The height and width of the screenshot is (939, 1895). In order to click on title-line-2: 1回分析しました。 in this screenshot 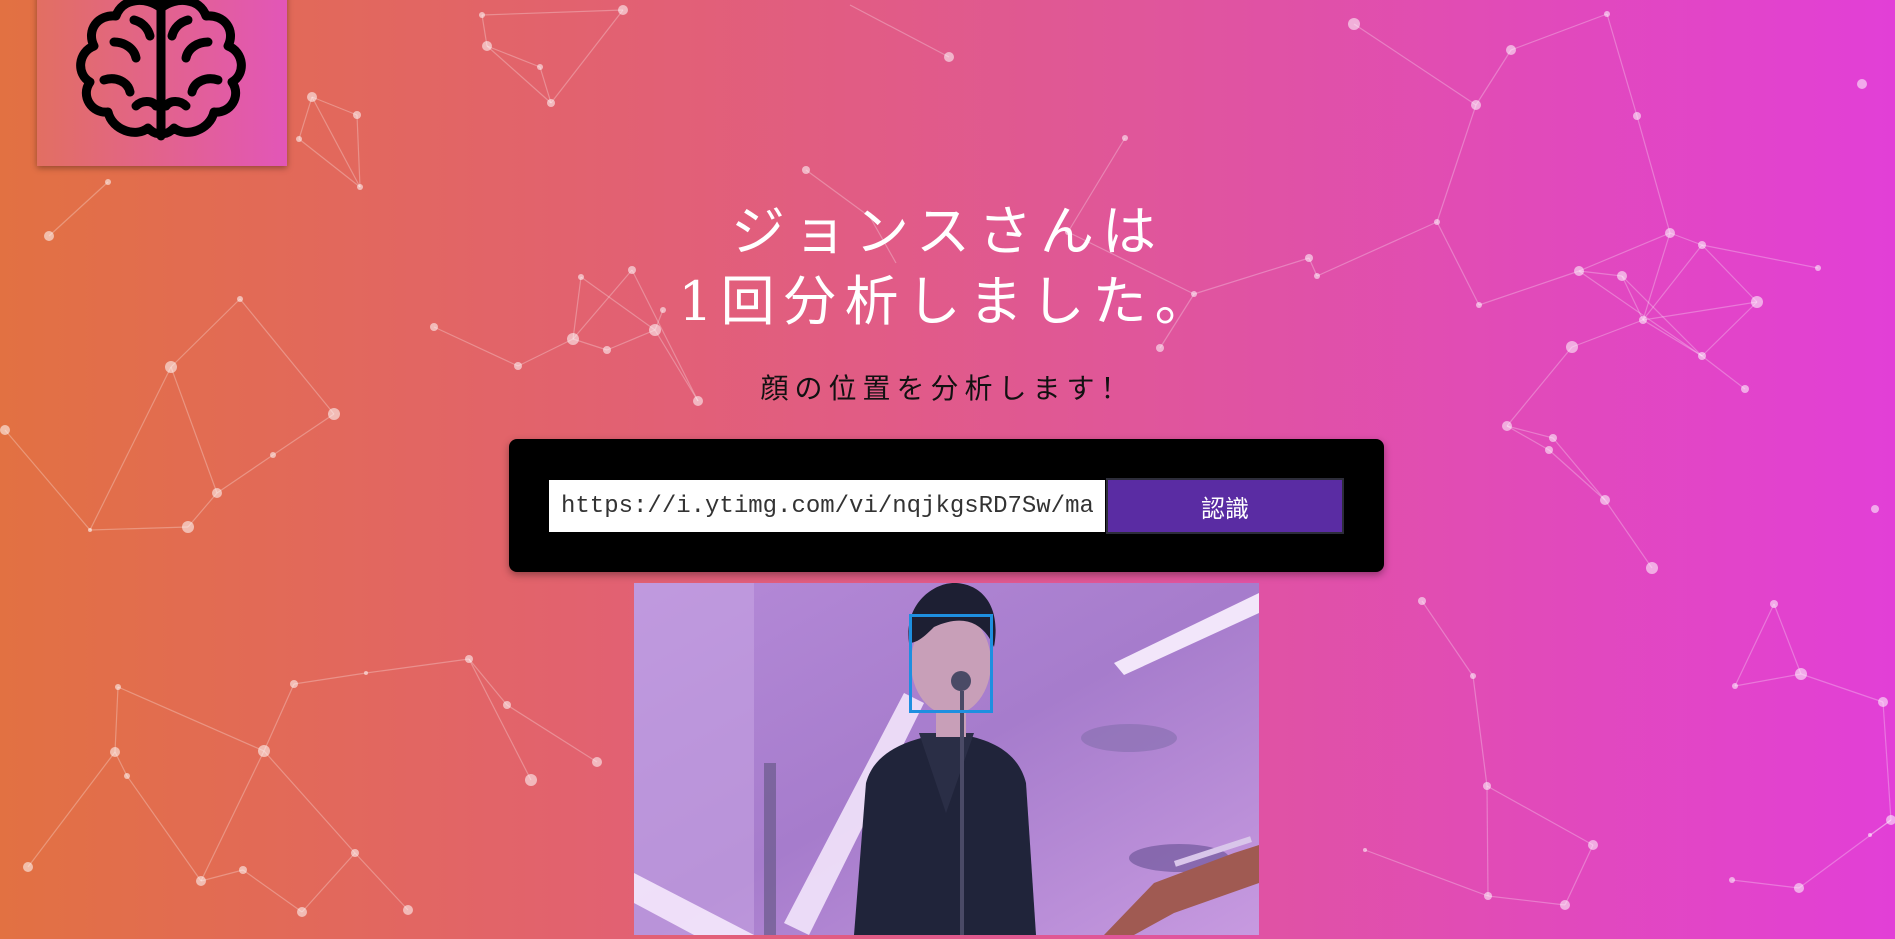, I will do `click(947, 301)`.